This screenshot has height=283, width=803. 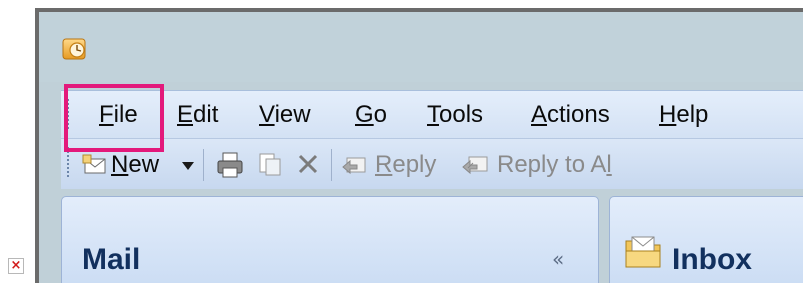 I want to click on dropdown-arrow-icon, so click(x=188, y=166).